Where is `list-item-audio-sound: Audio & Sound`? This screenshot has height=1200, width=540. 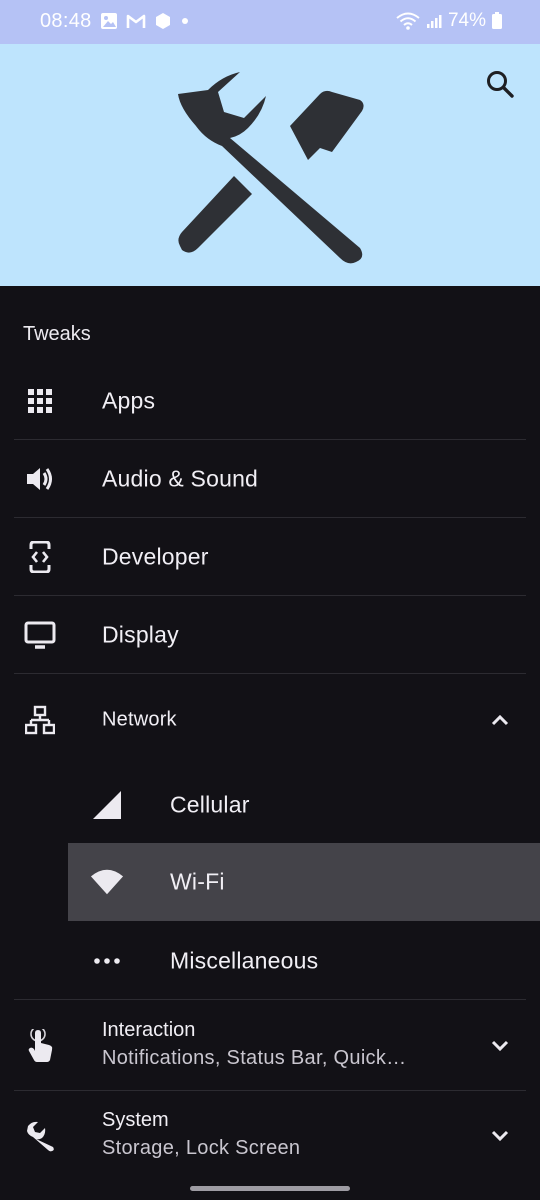
list-item-audio-sound: Audio & Sound is located at coordinates (270, 479).